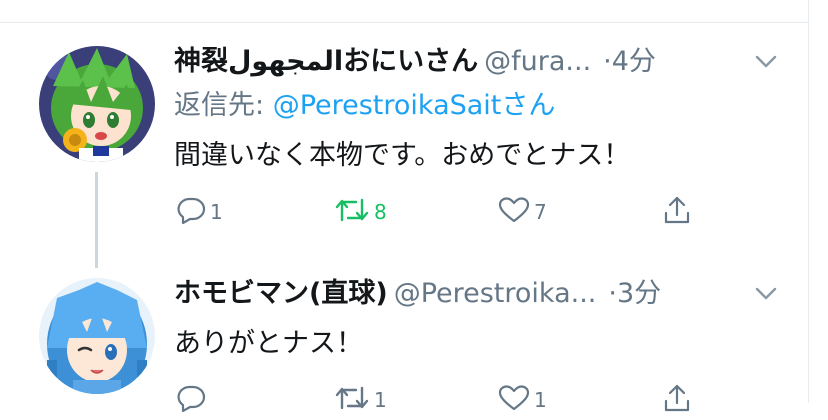  What do you see at coordinates (216, 212) in the screenshot?
I see `reply-count: 1` at bounding box center [216, 212].